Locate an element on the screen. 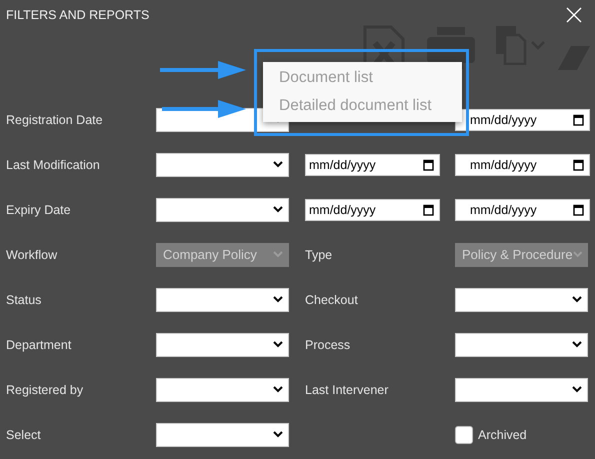 This screenshot has height=459, width=595. field-label: Last Modification is located at coordinates (53, 165).